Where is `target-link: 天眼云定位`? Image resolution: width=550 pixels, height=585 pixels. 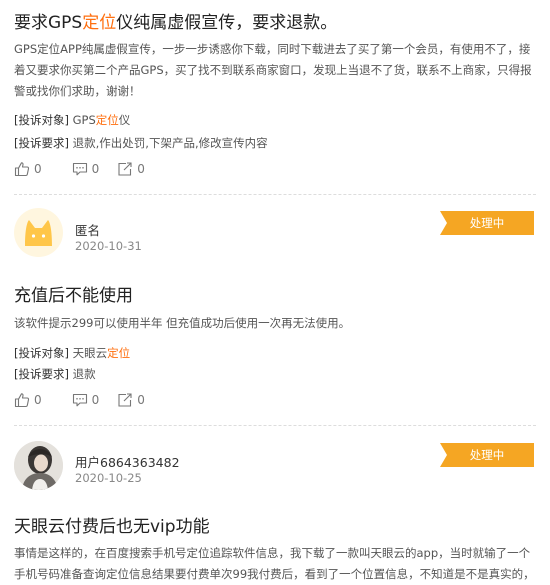 target-link: 天眼云定位 is located at coordinates (102, 353).